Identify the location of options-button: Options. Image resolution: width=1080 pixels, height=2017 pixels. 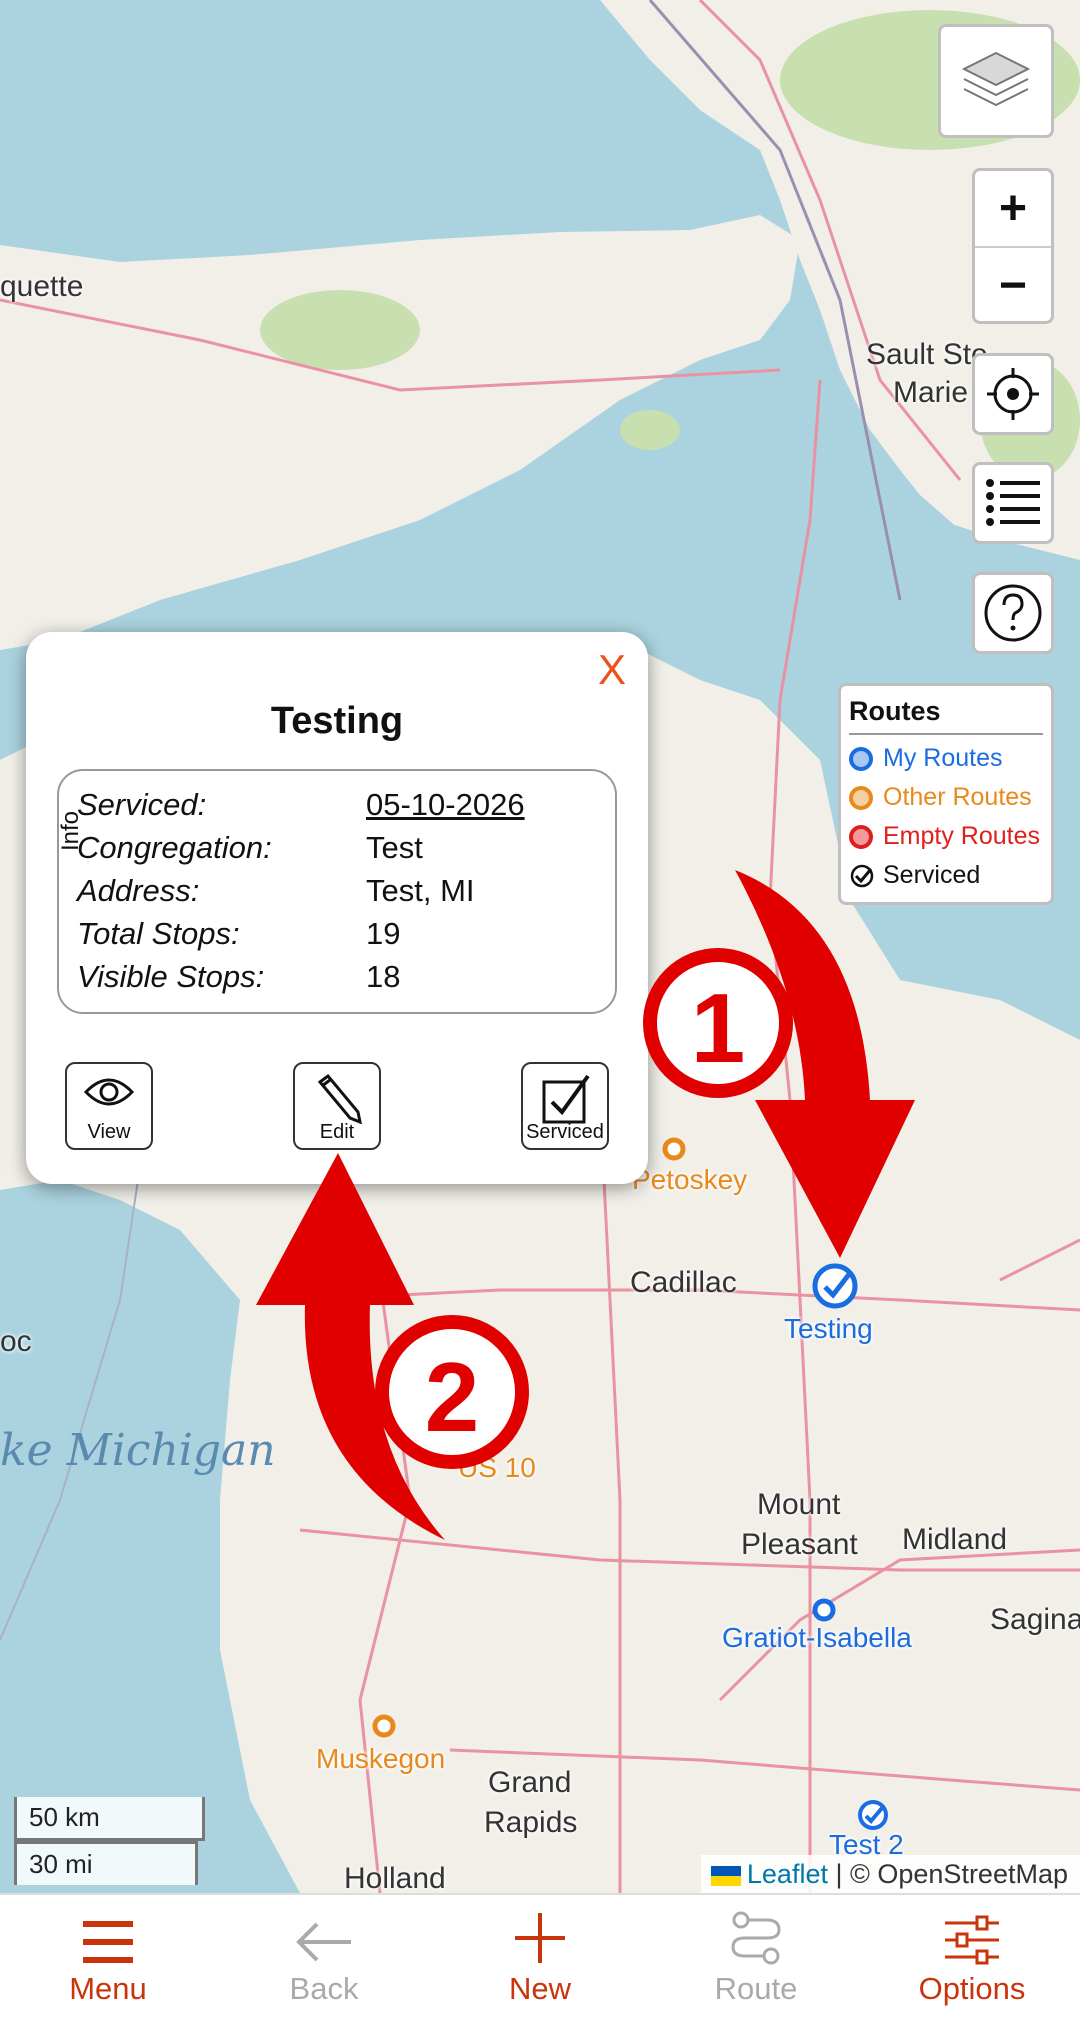
(972, 1956).